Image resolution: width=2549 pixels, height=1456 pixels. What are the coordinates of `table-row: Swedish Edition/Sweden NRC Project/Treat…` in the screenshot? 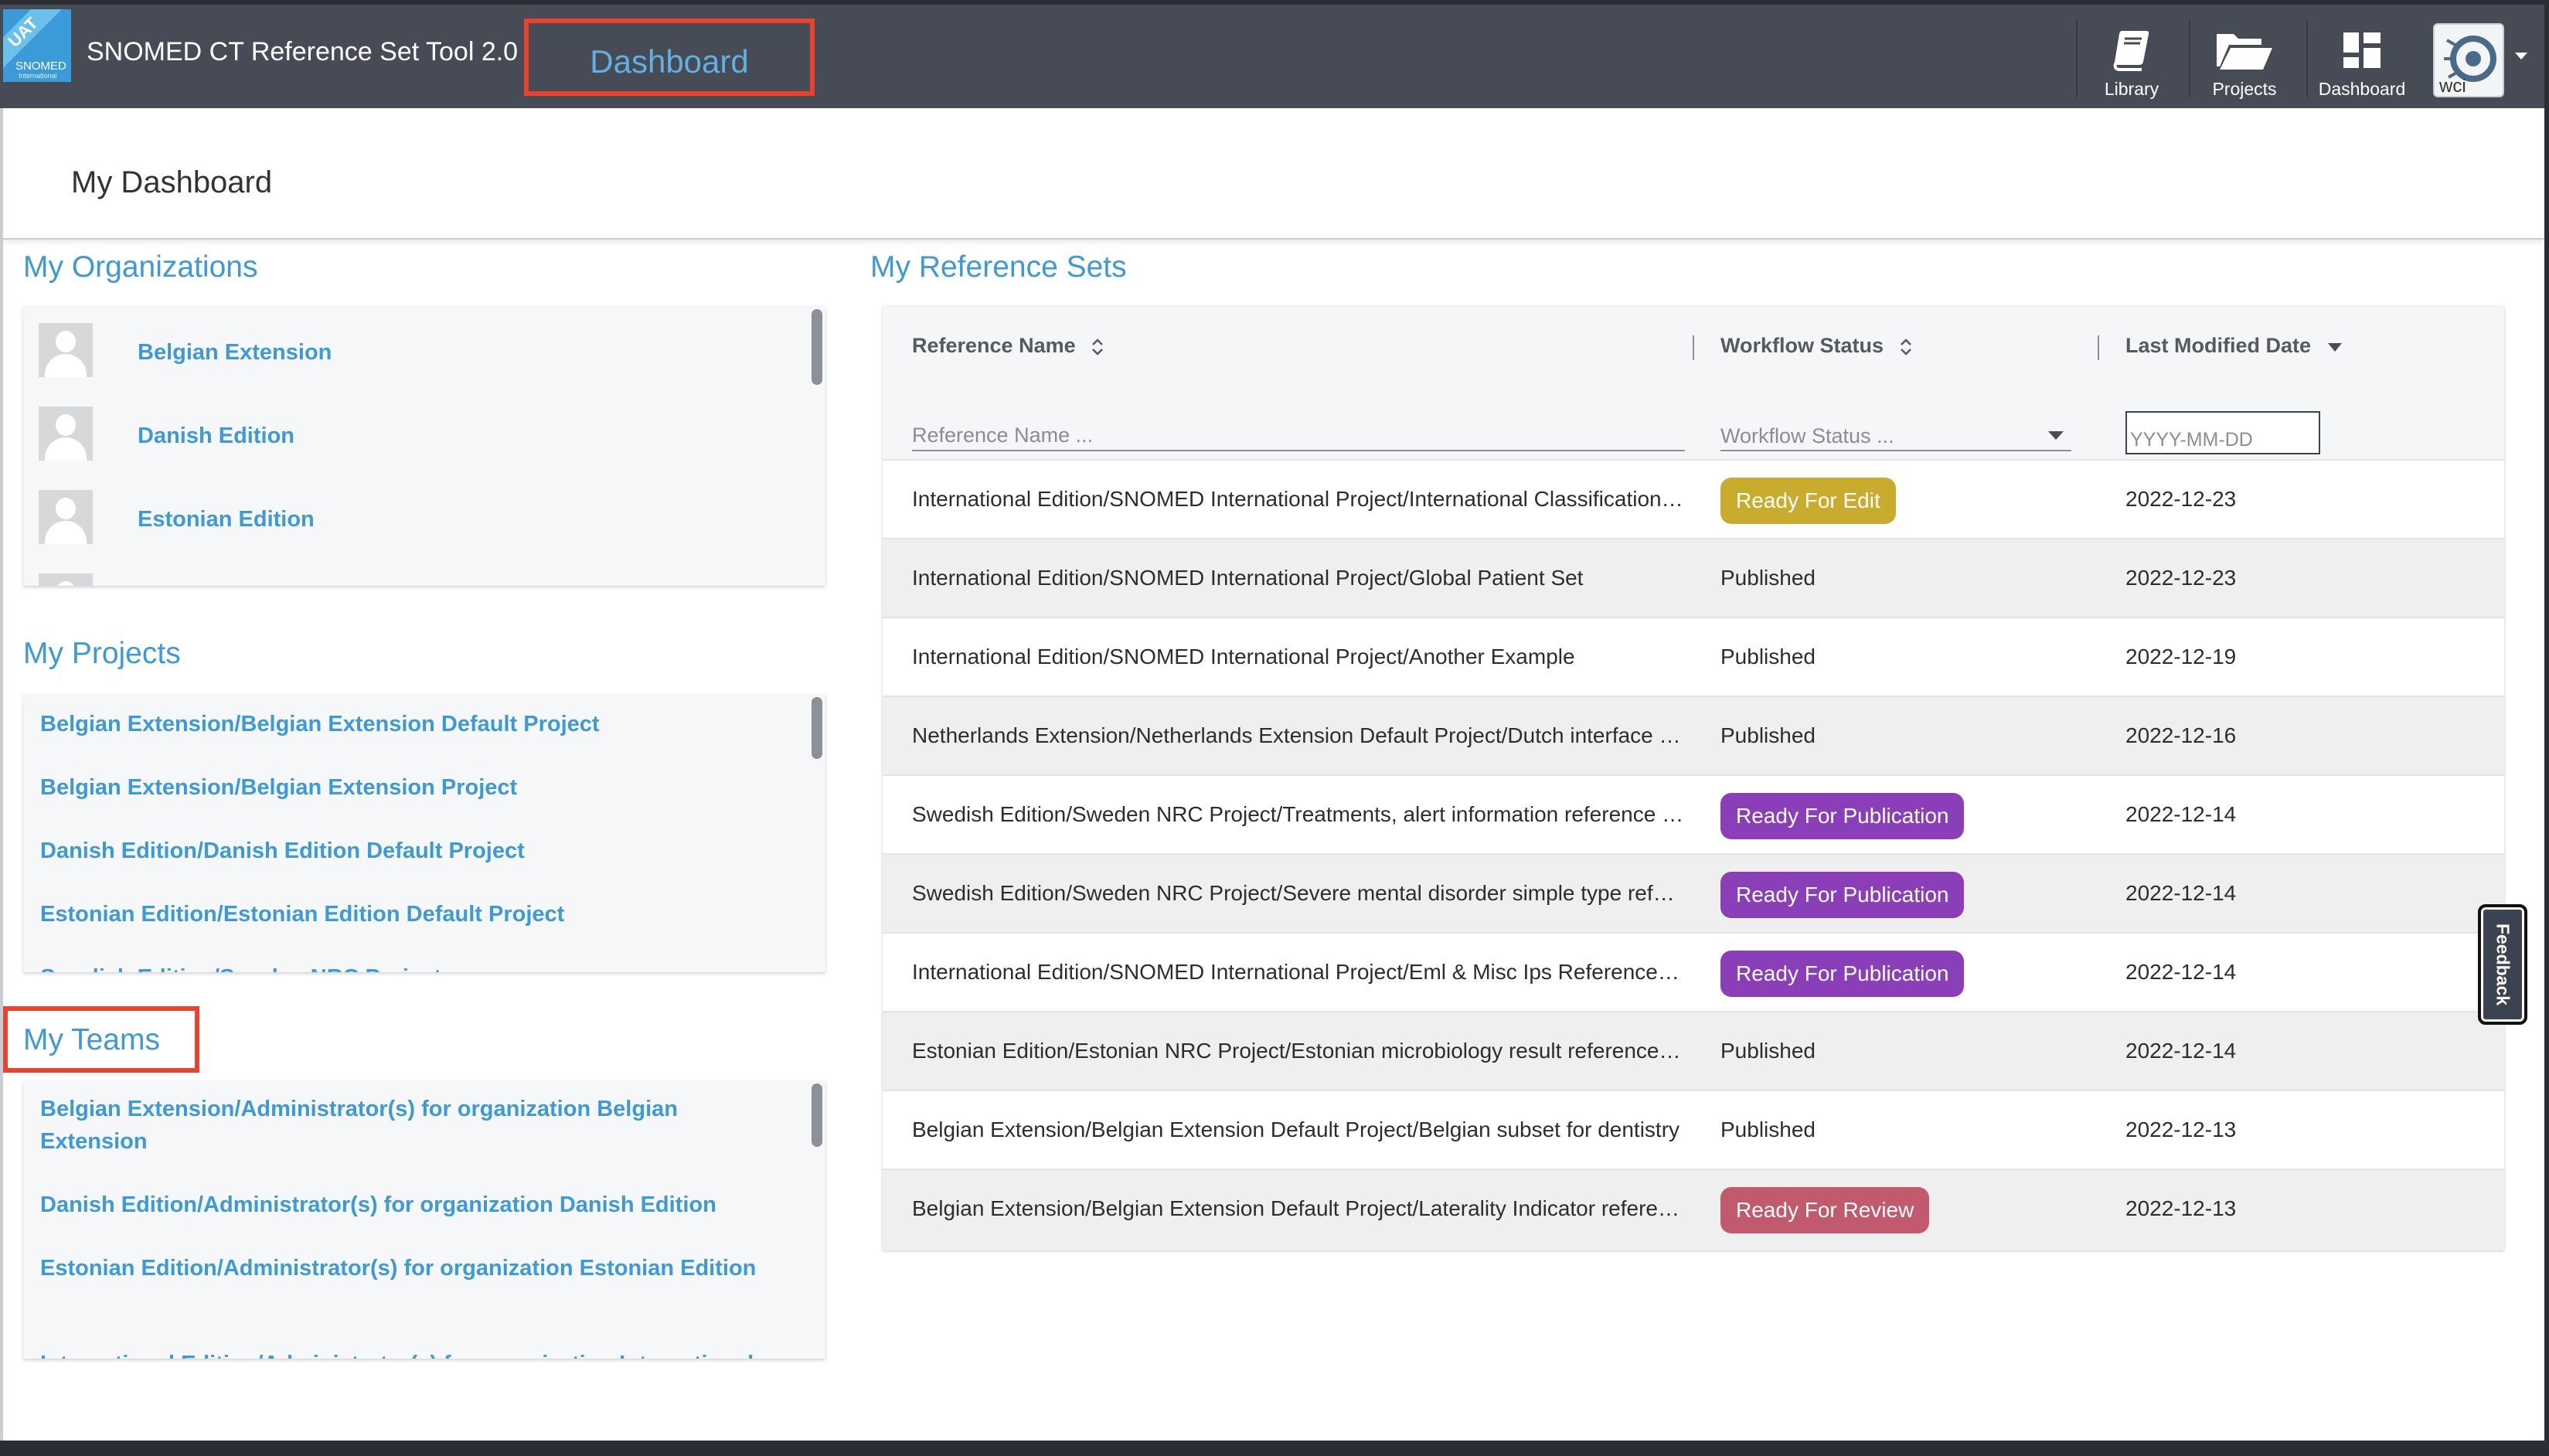 It's located at (1693, 814).